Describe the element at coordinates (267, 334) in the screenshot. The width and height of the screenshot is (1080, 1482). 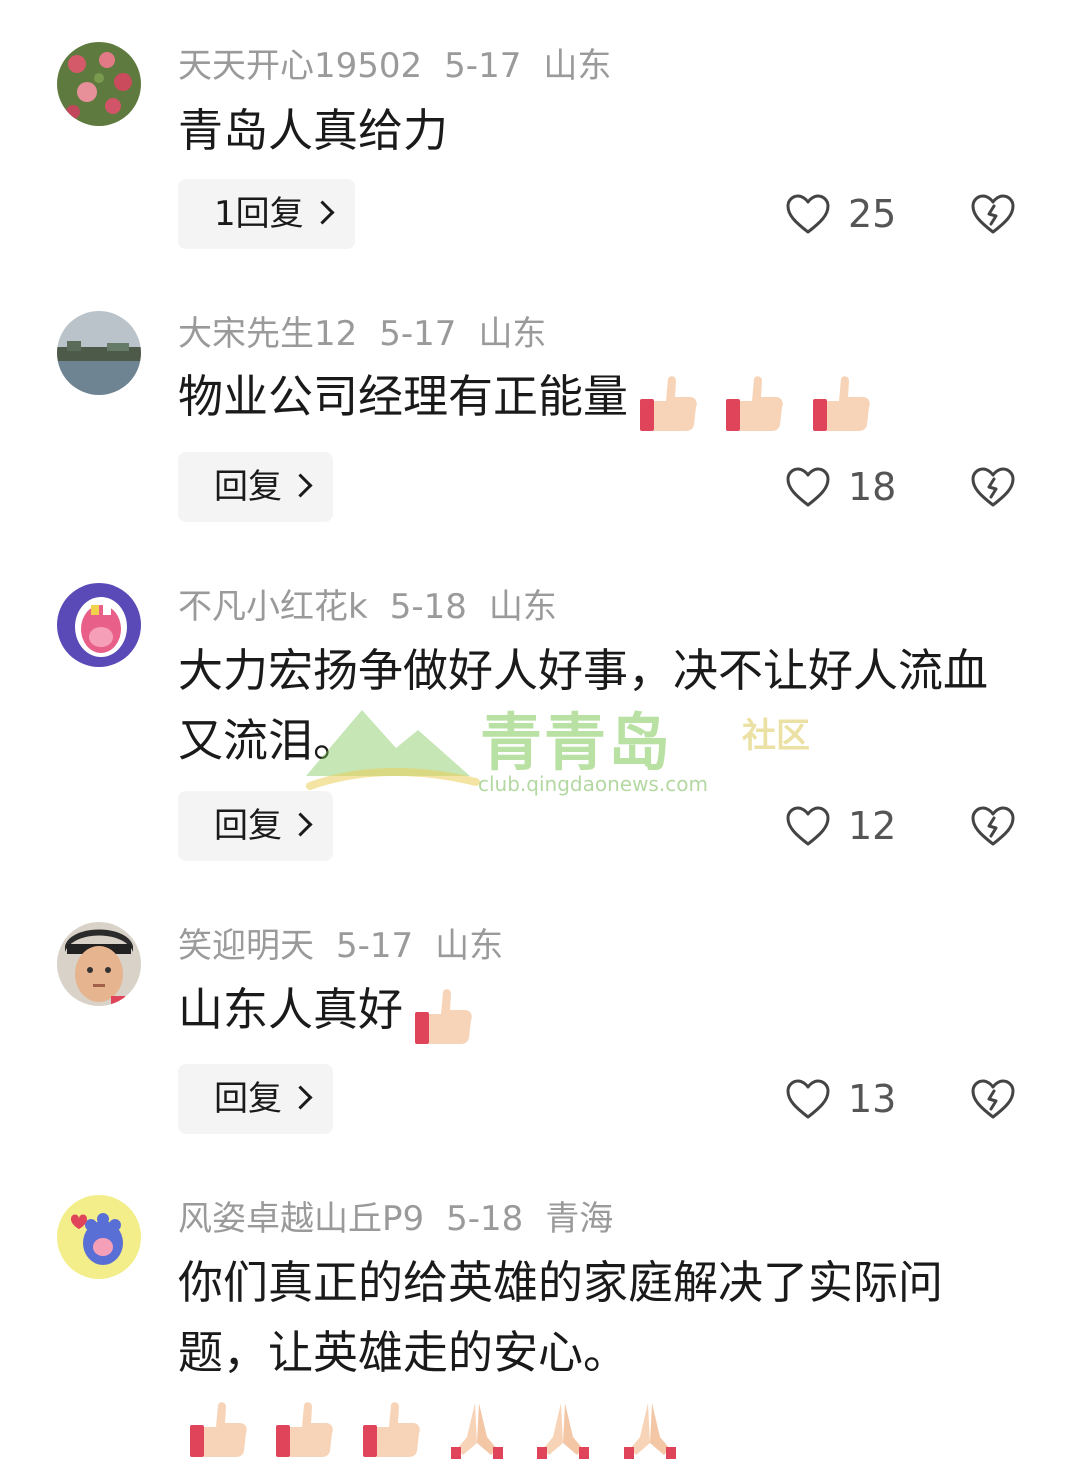
I see `username: 大宋先生12` at that location.